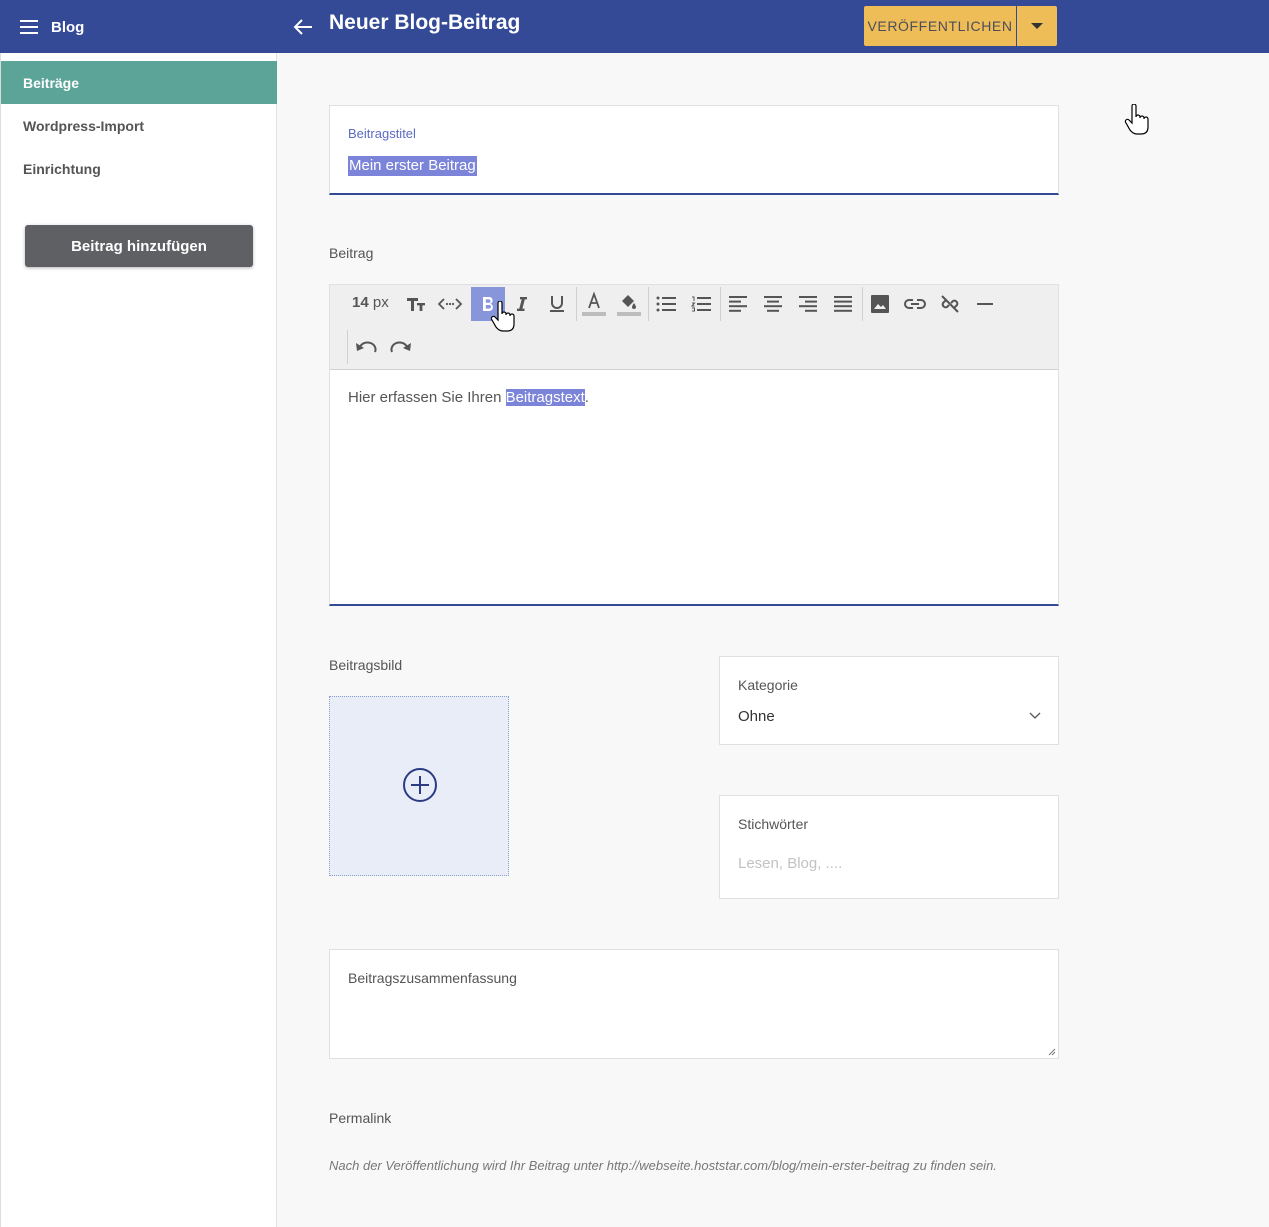 The image size is (1269, 1227). What do you see at coordinates (889, 700) in the screenshot?
I see `category-select: Kategorie Ohne` at bounding box center [889, 700].